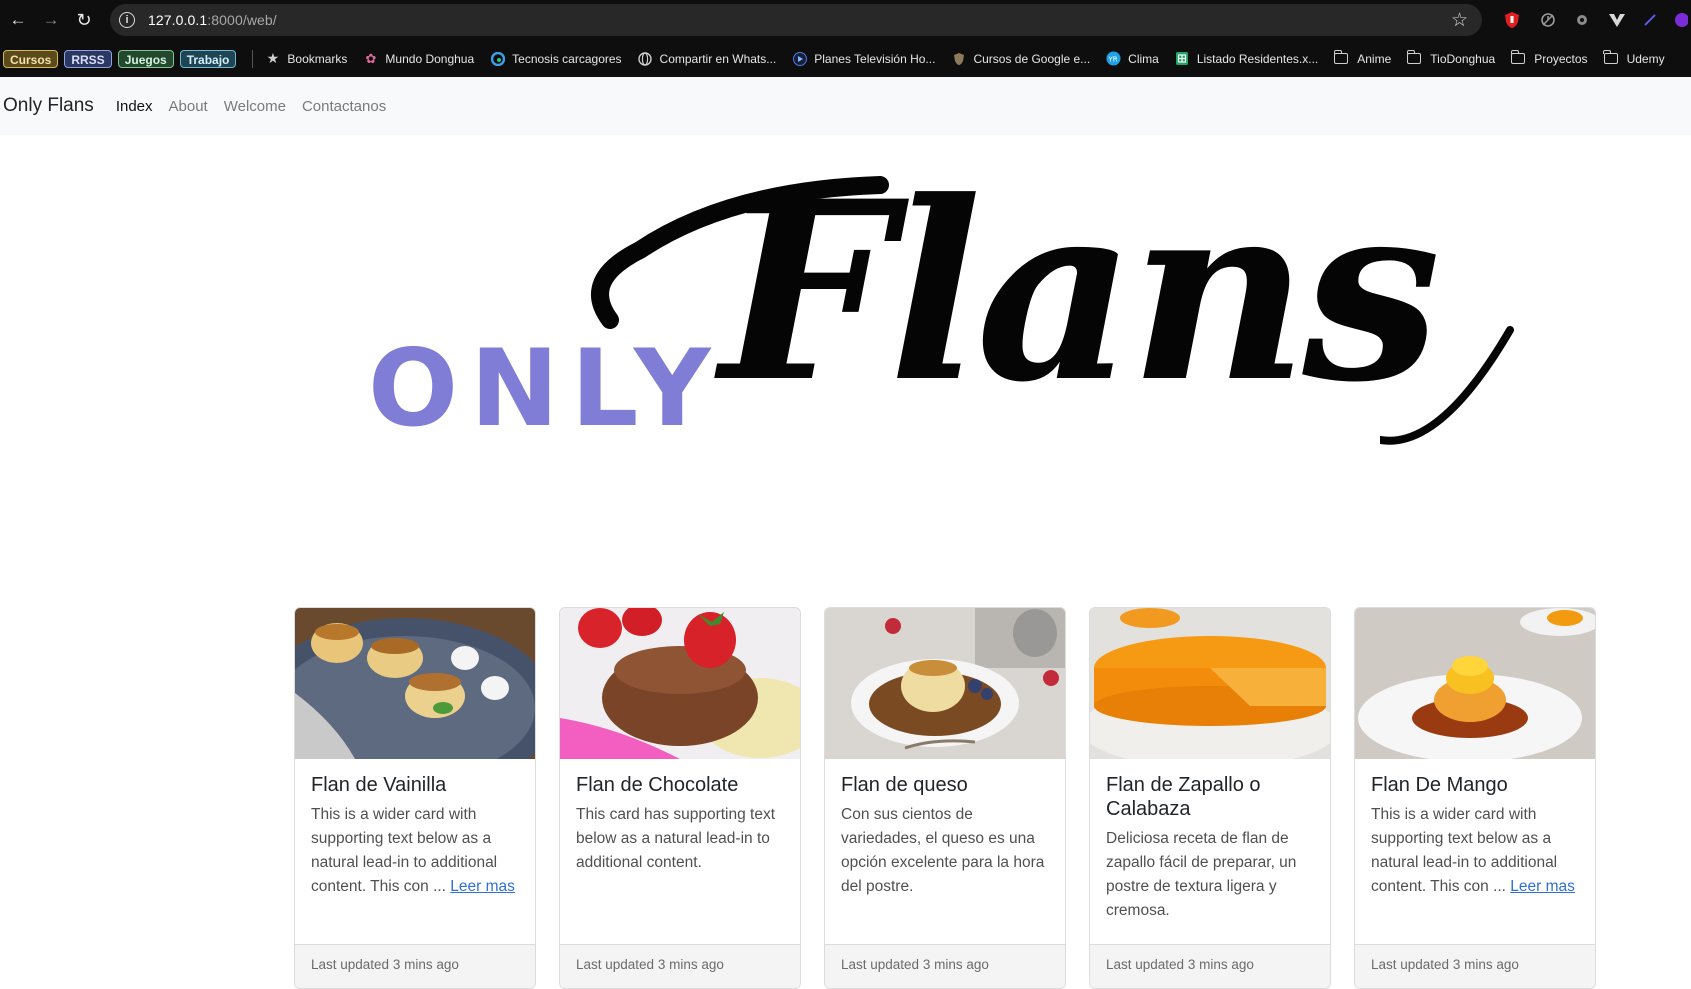 This screenshot has width=1691, height=989. Describe the element at coordinates (208, 58) in the screenshot. I see `bookmark-tag-trabajo: Trabajo` at that location.